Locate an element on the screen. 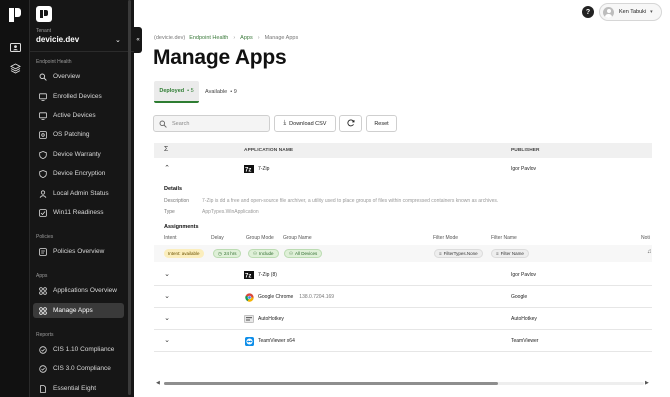 The image size is (670, 397). sidebar-item-enrolled-devices: Enrolled Devices is located at coordinates (78, 96).